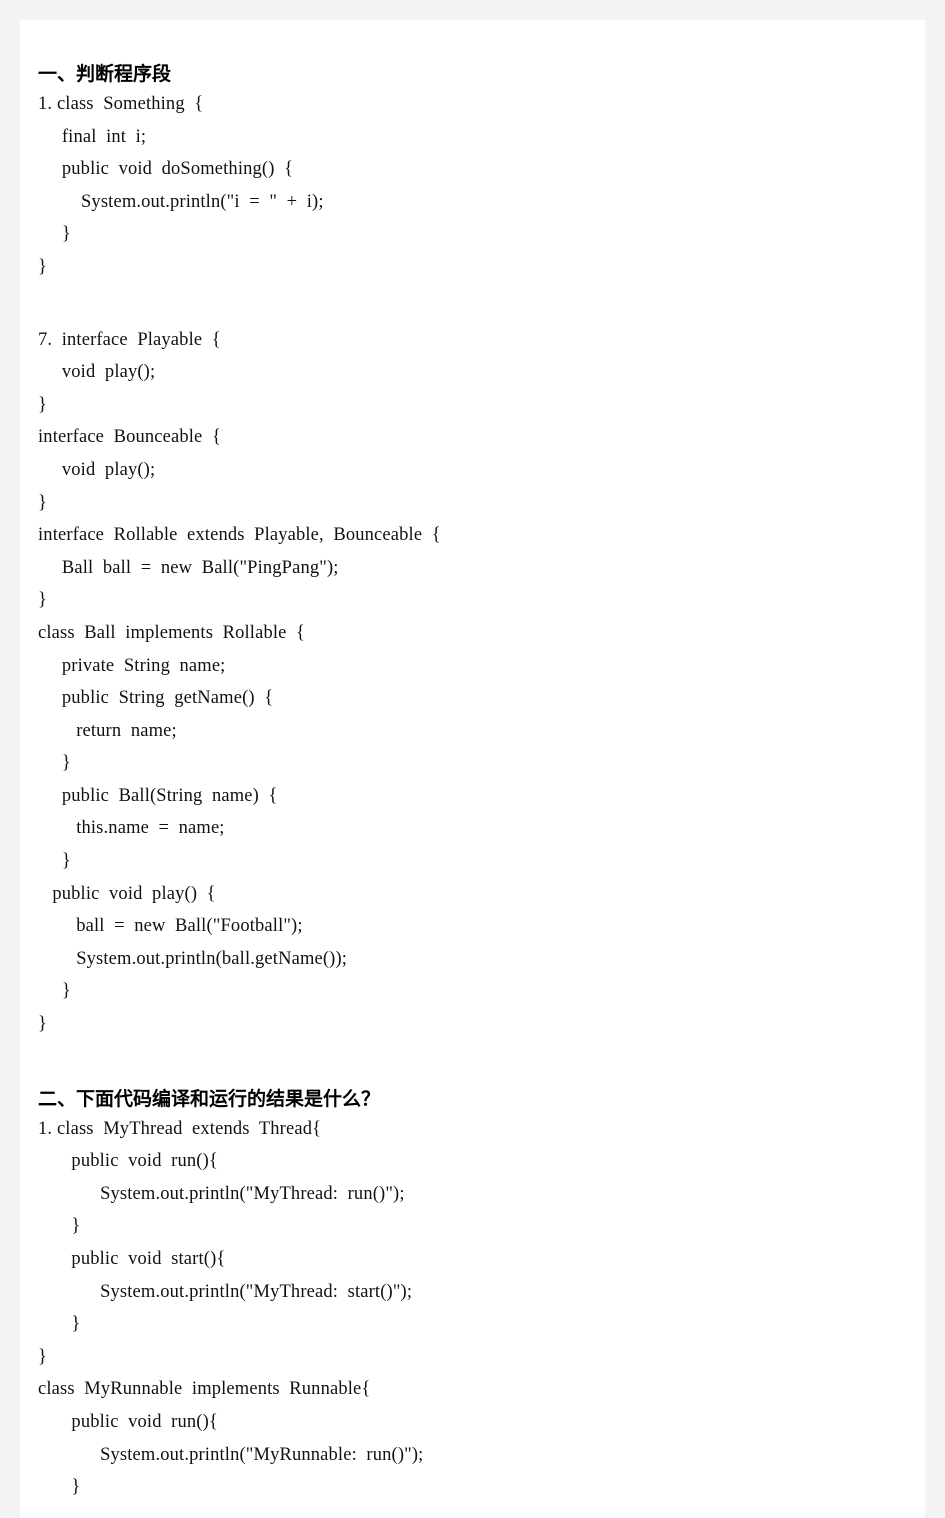  I want to click on code-line: this.name = name;, so click(131, 828).